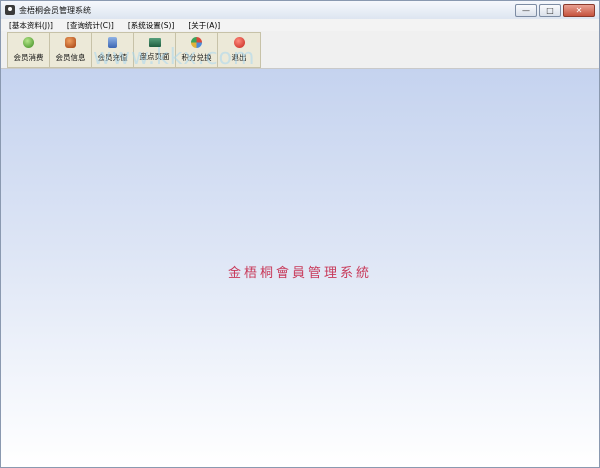  Describe the element at coordinates (299, 273) in the screenshot. I see `center-title: 金梧桐會員管理系統` at that location.